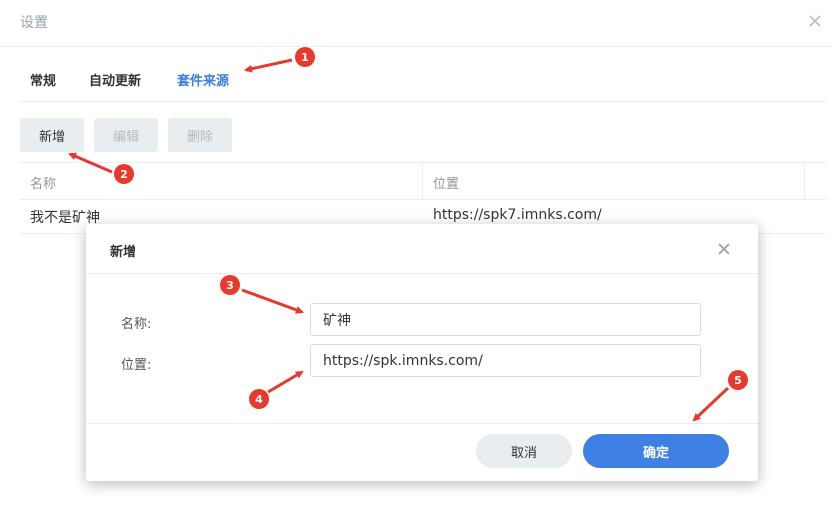 This screenshot has height=505, width=832. I want to click on row-location-cell: https://spk7.imnks.com/, so click(517, 215).